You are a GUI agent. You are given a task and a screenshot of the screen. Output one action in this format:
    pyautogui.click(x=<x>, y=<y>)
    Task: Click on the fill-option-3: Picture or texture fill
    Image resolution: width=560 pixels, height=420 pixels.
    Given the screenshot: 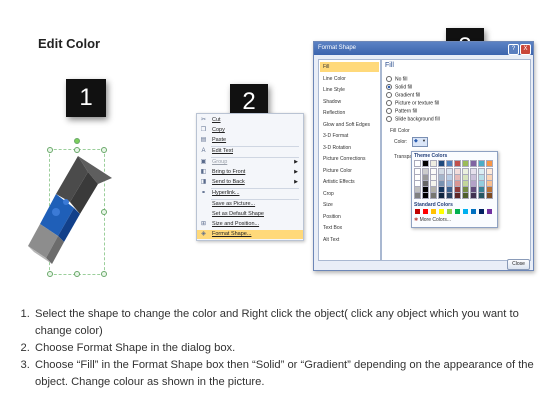 What is the action you would take?
    pyautogui.click(x=412, y=103)
    